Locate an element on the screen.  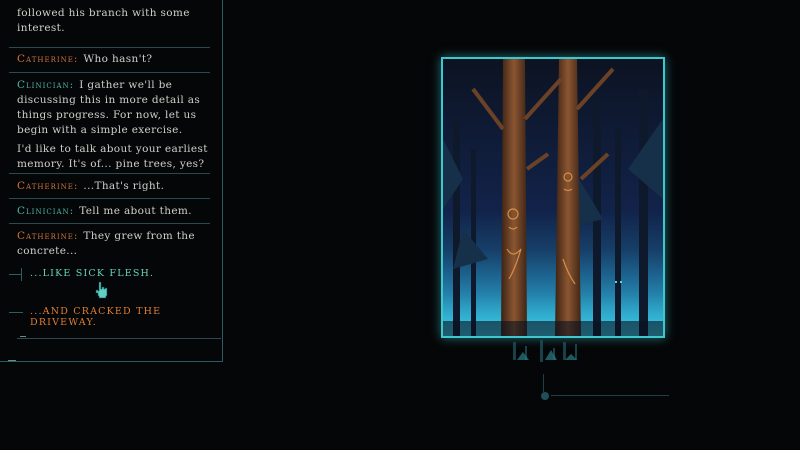
painting-reflection is located at coordinates (591, 370).